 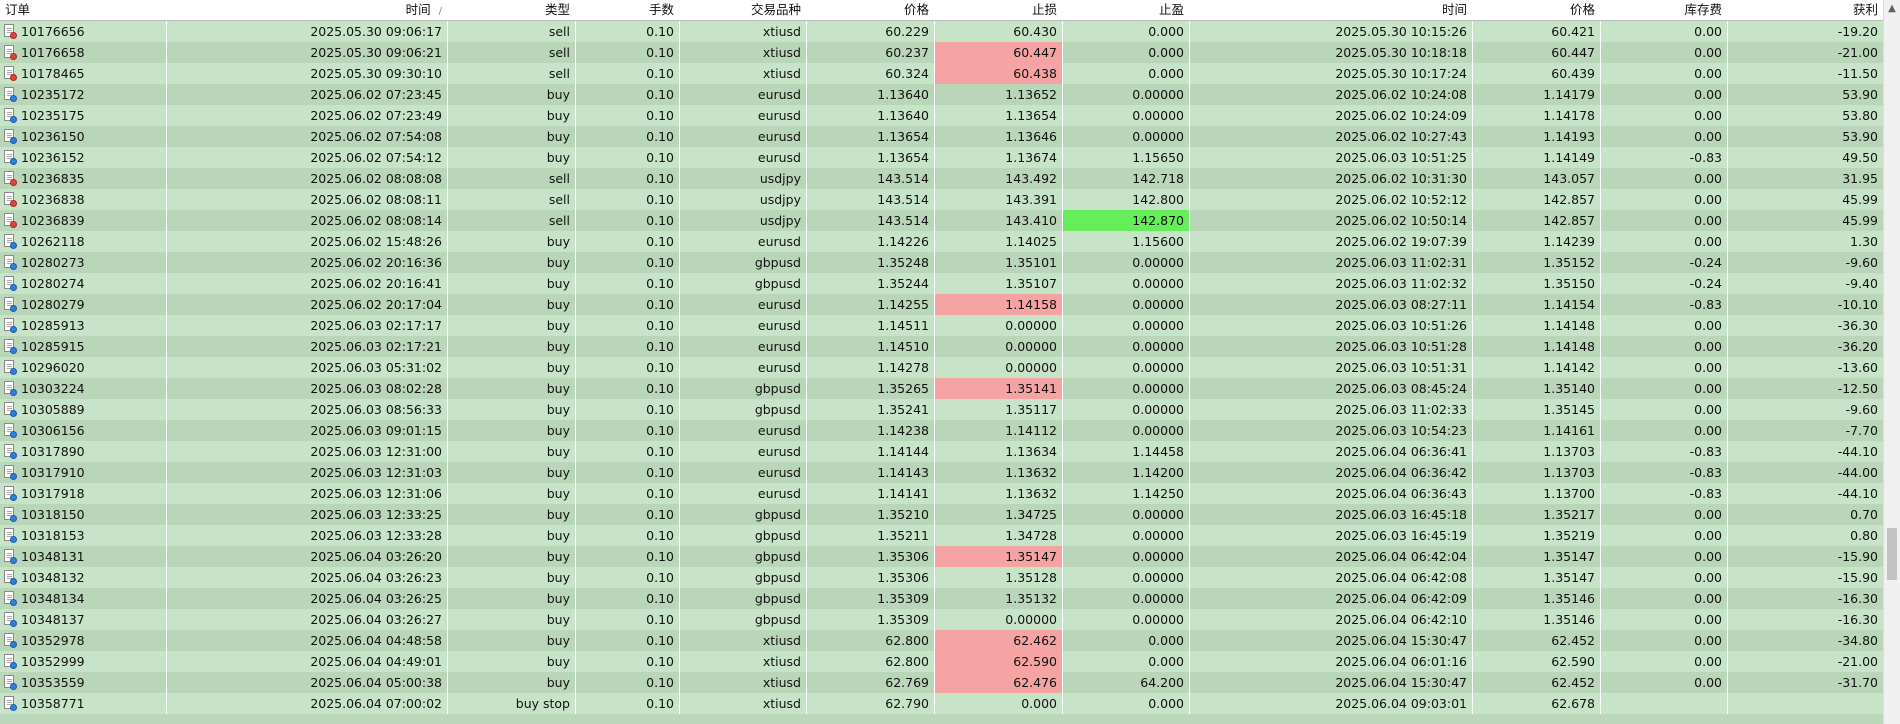 What do you see at coordinates (53, 703) in the screenshot?
I see `order-number: 10358771` at bounding box center [53, 703].